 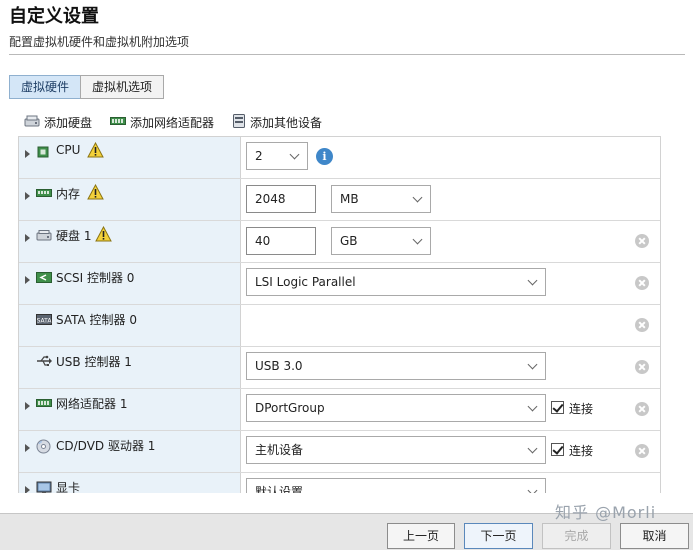 I want to click on sata-icon: SATA, so click(x=44, y=321).